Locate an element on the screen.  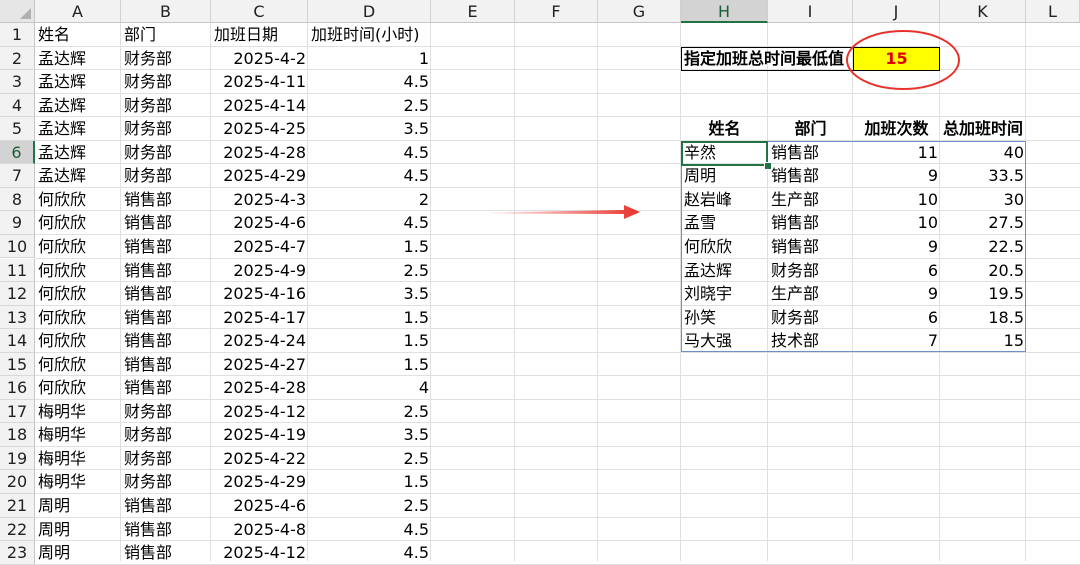
red-circle-annotation is located at coordinates (903, 60).